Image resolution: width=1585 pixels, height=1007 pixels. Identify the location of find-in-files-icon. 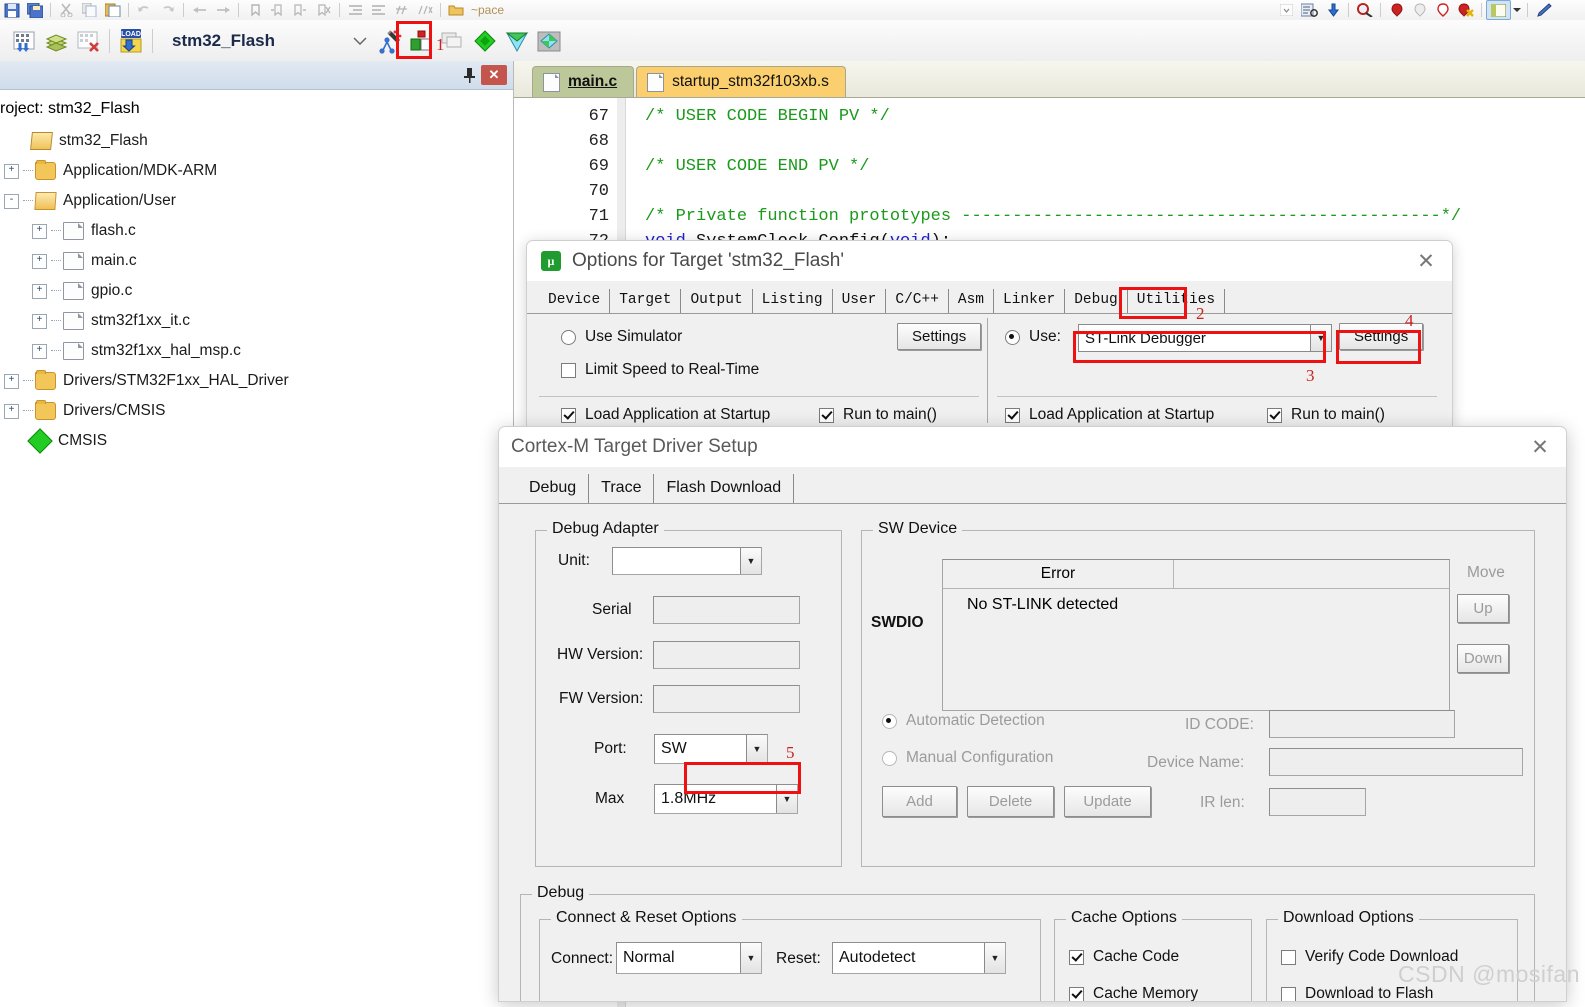
(1309, 10).